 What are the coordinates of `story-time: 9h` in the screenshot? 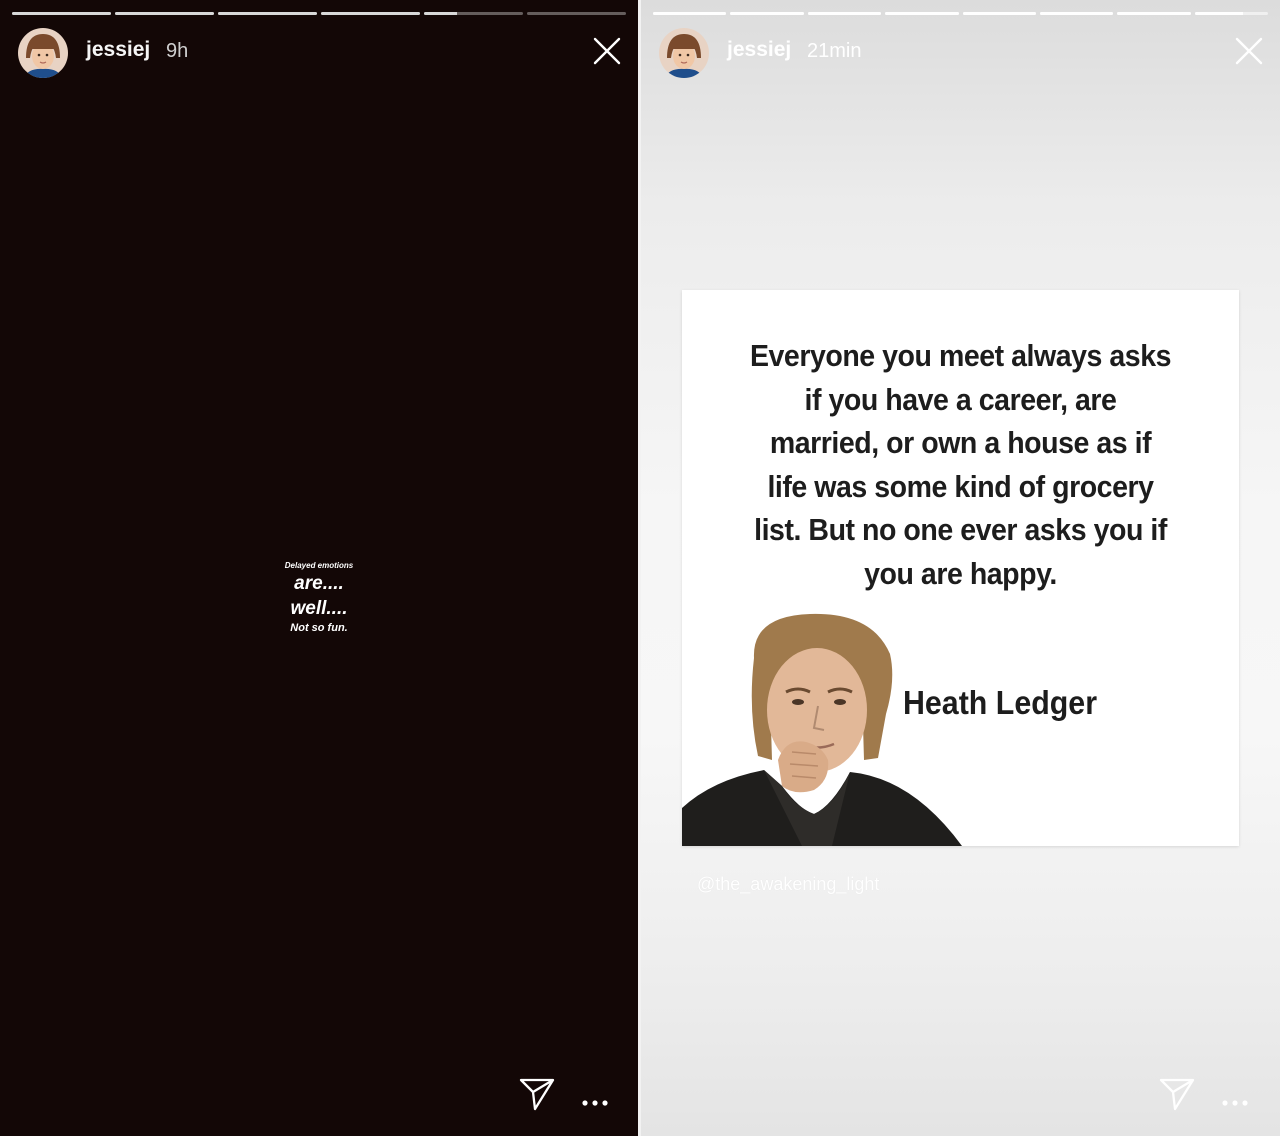 It's located at (177, 51).